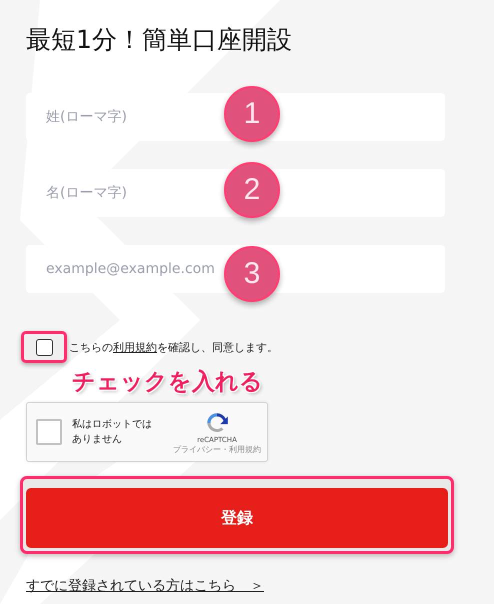 This screenshot has width=494, height=604. What do you see at coordinates (167, 382) in the screenshot?
I see `annotation-text: チェックを入れる` at bounding box center [167, 382].